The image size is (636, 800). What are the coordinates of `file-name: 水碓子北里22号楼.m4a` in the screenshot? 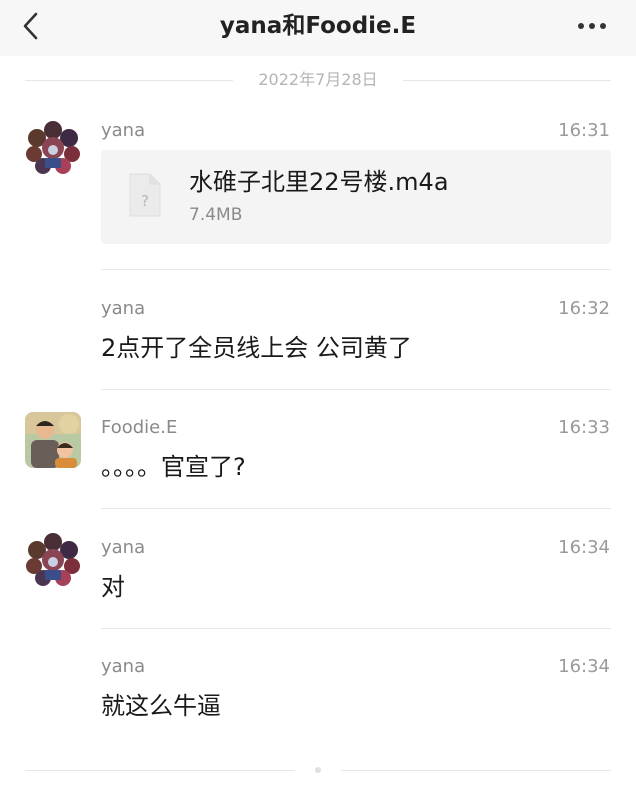 It's located at (319, 182).